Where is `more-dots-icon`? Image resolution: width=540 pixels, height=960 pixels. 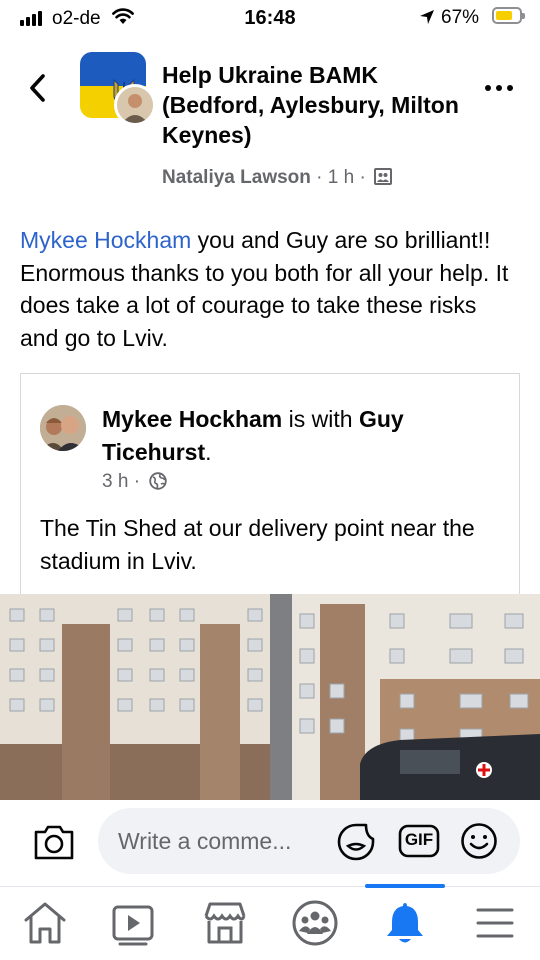
more-dots-icon is located at coordinates (499, 88).